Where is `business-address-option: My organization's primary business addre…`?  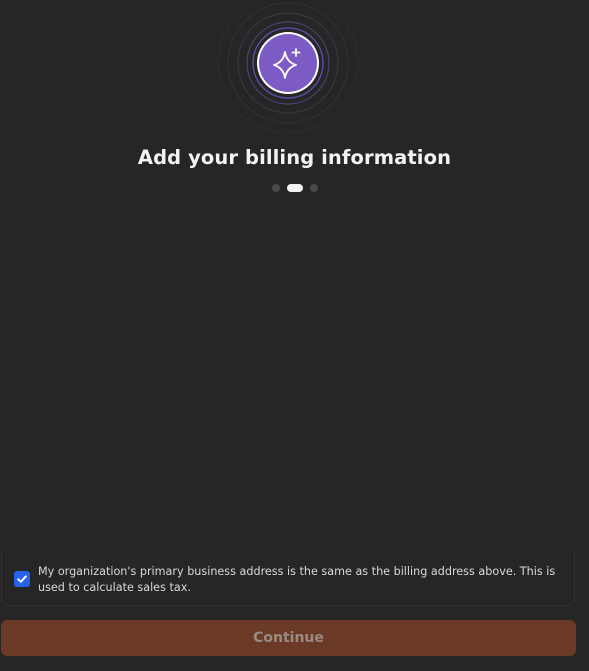 business-address-option: My organization's primary business addre… is located at coordinates (288, 579).